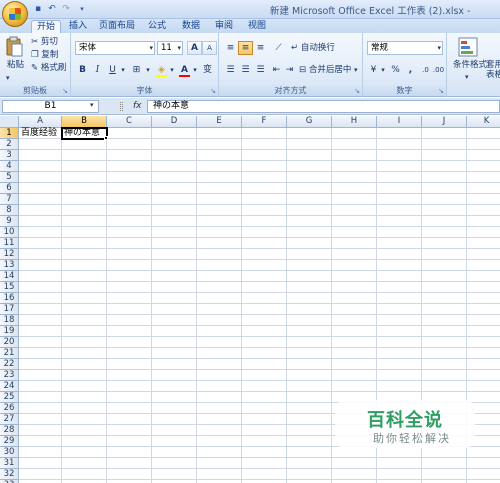 Image resolution: width=500 pixels, height=483 pixels. What do you see at coordinates (470, 65) in the screenshot?
I see `conditional-format-button: 条件格式` at bounding box center [470, 65].